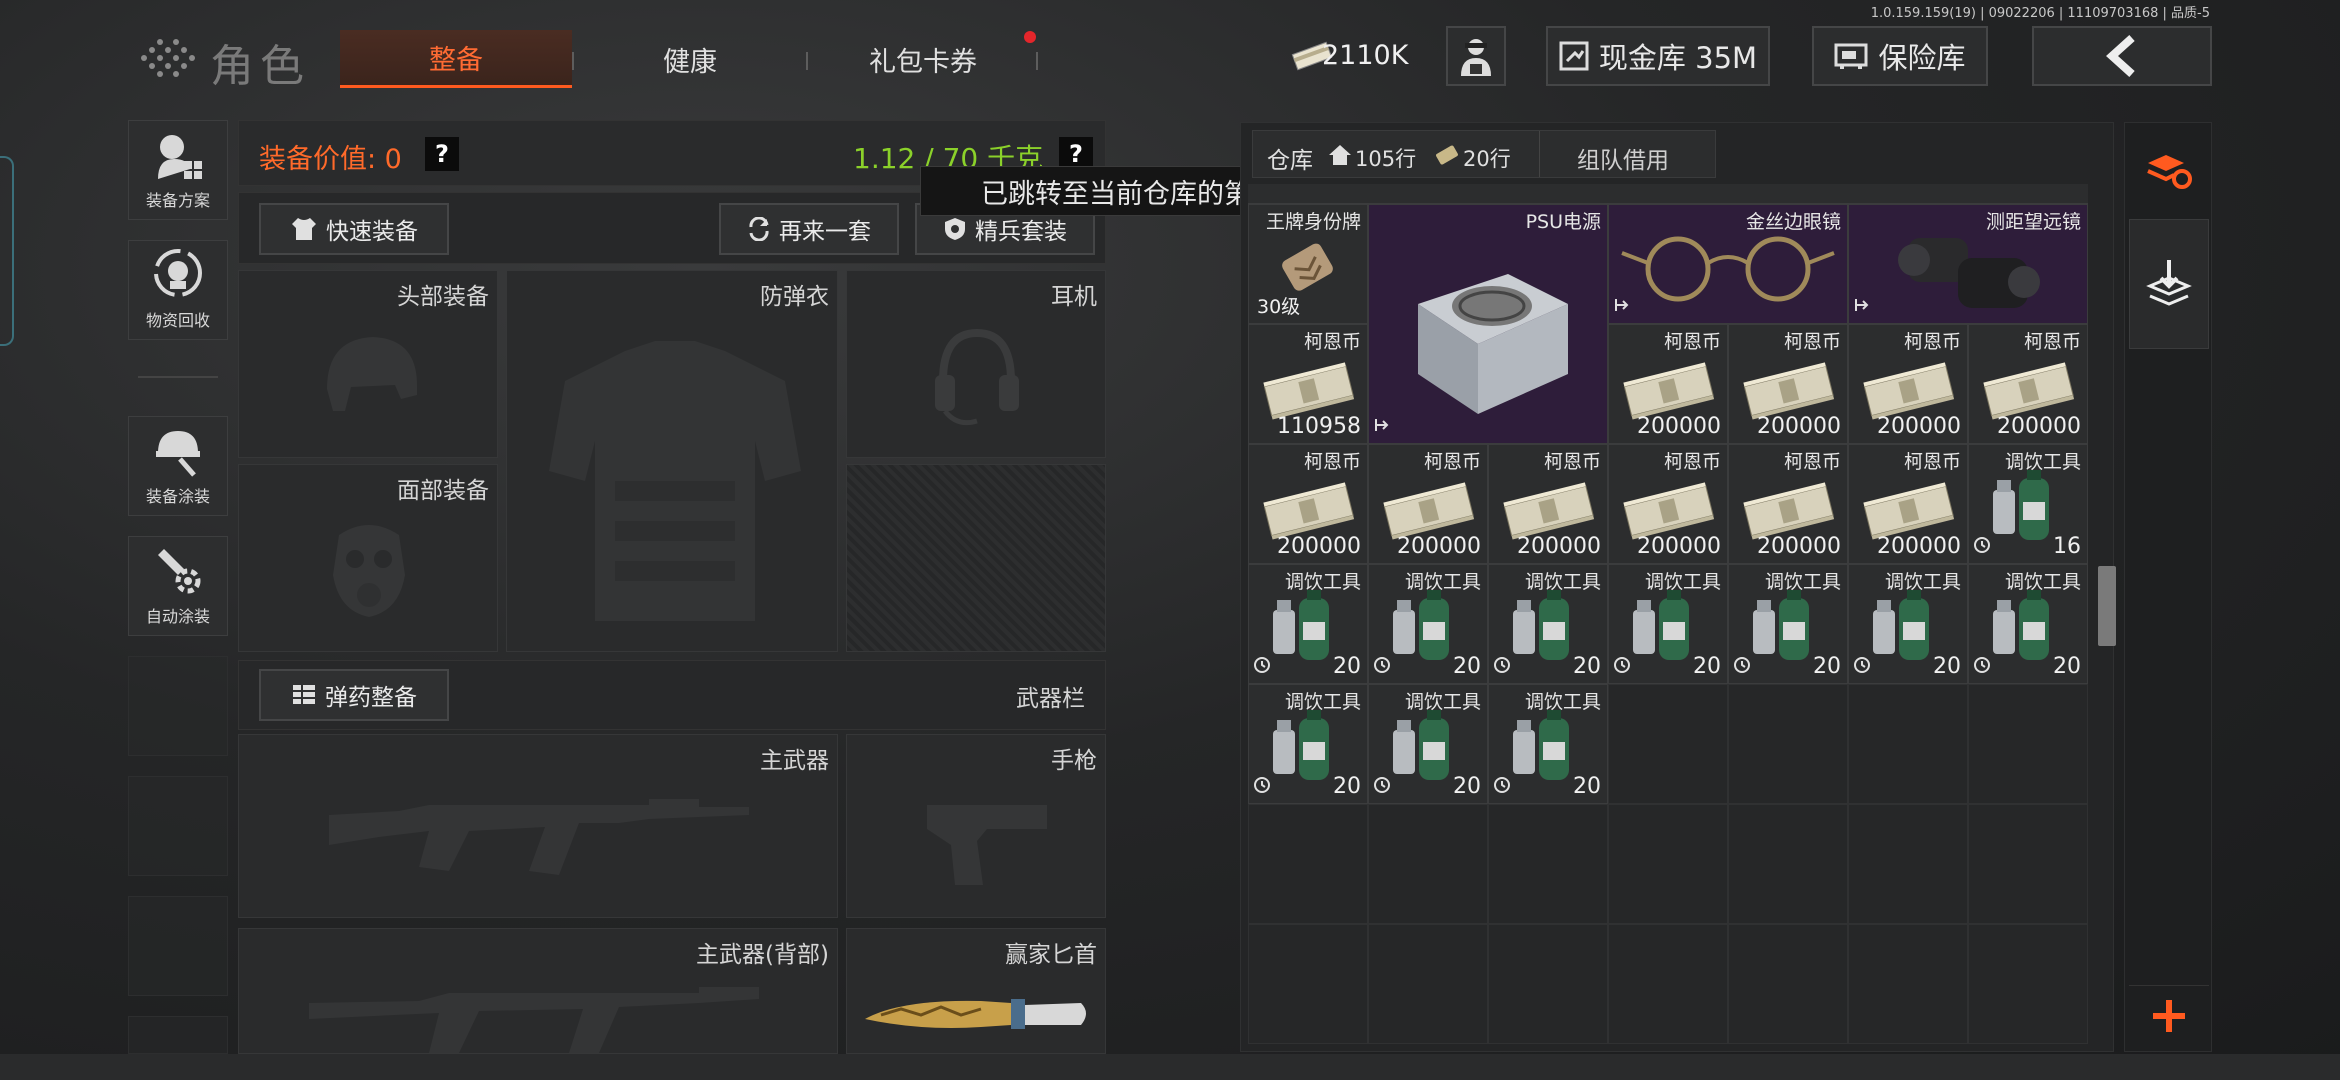 This screenshot has width=2340, height=1080. I want to click on sort-stash-button, so click(2169, 171).